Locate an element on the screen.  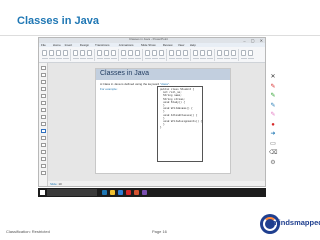
close-icon: ✕ is located at coordinates (273, 77).